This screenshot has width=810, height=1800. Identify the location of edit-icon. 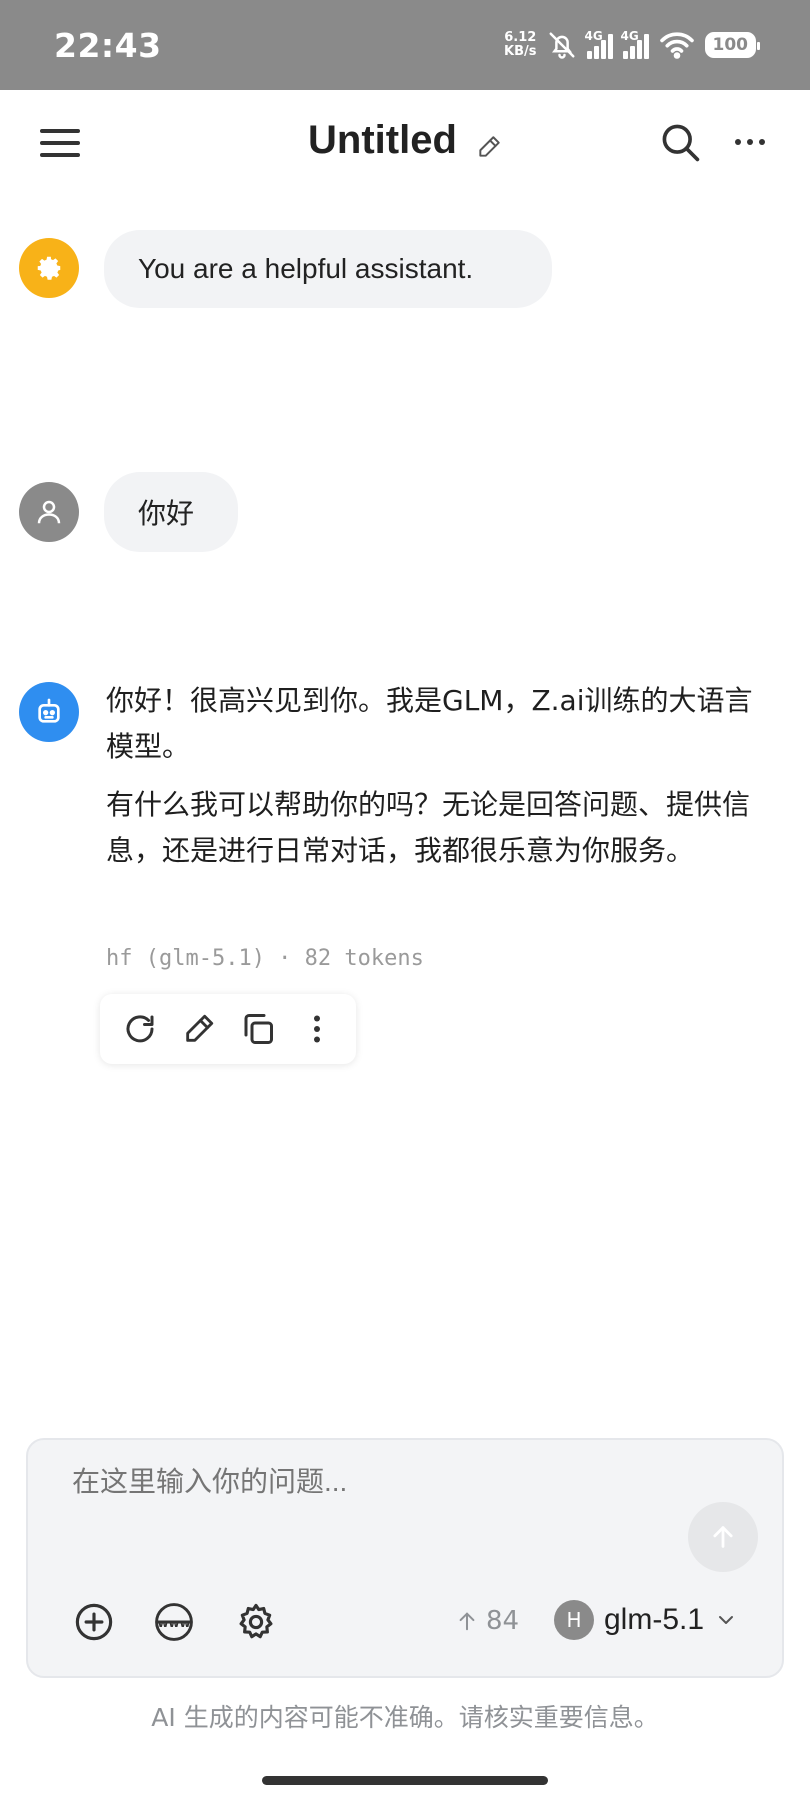
(199, 1029).